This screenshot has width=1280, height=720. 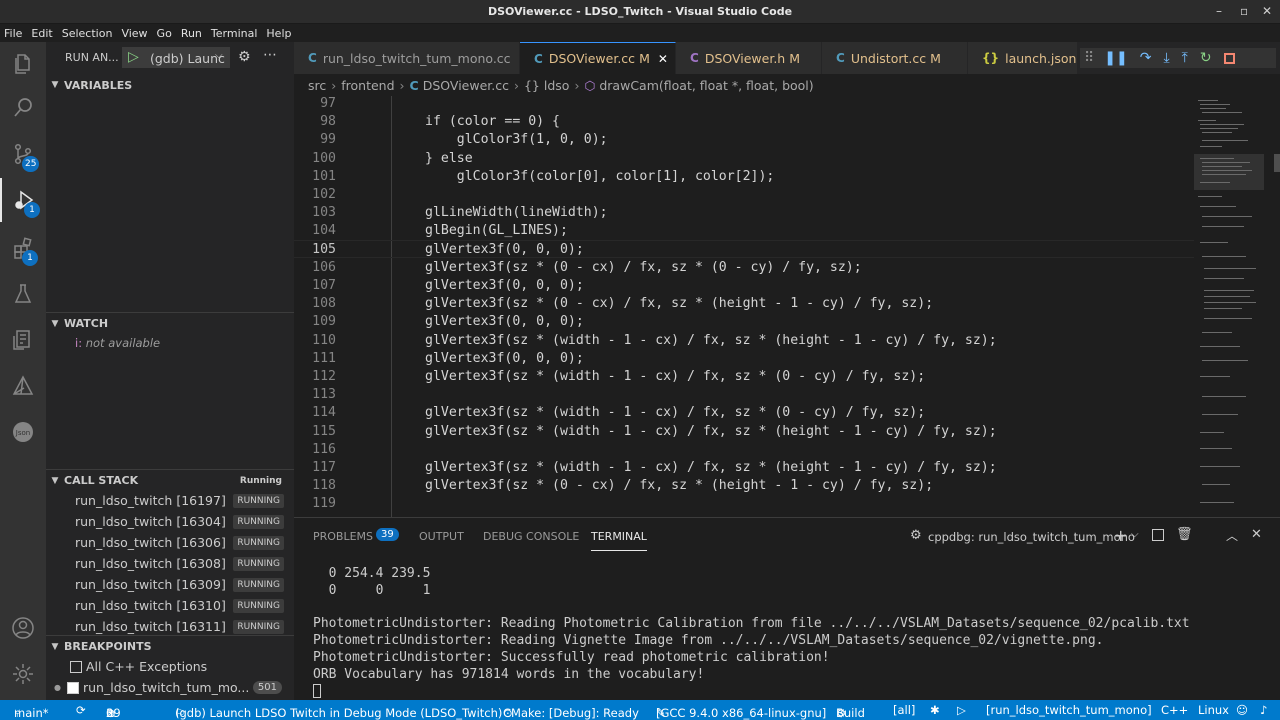 What do you see at coordinates (170, 646) in the screenshot?
I see `breakpoints-section-header: ▼ BREAKPOINTS` at bounding box center [170, 646].